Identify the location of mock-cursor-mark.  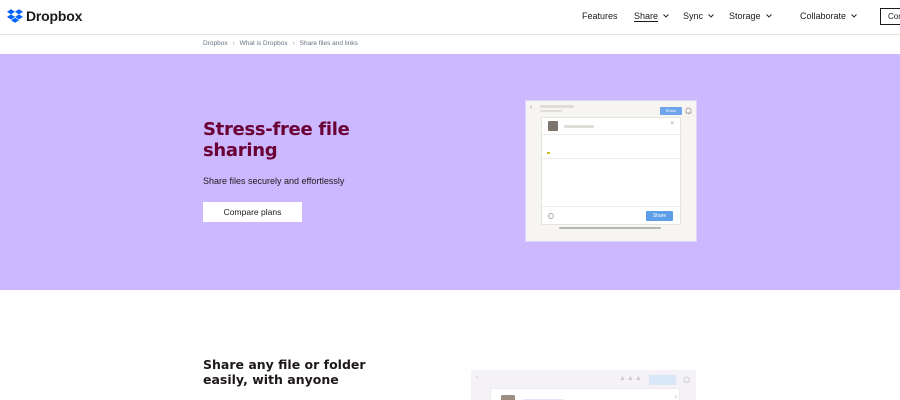
(548, 153).